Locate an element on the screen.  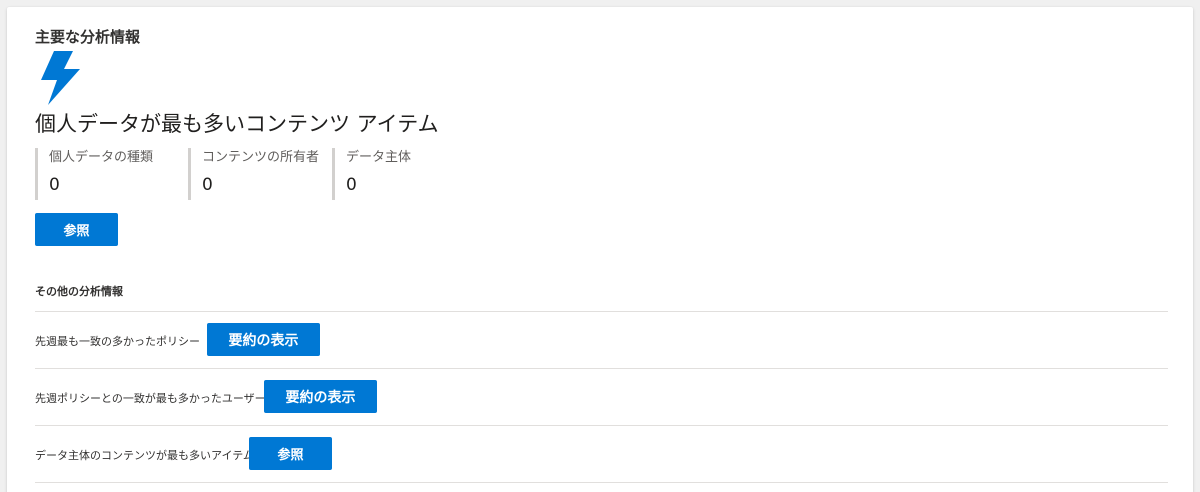
metric-label: 個人データの種類 is located at coordinates (101, 157).